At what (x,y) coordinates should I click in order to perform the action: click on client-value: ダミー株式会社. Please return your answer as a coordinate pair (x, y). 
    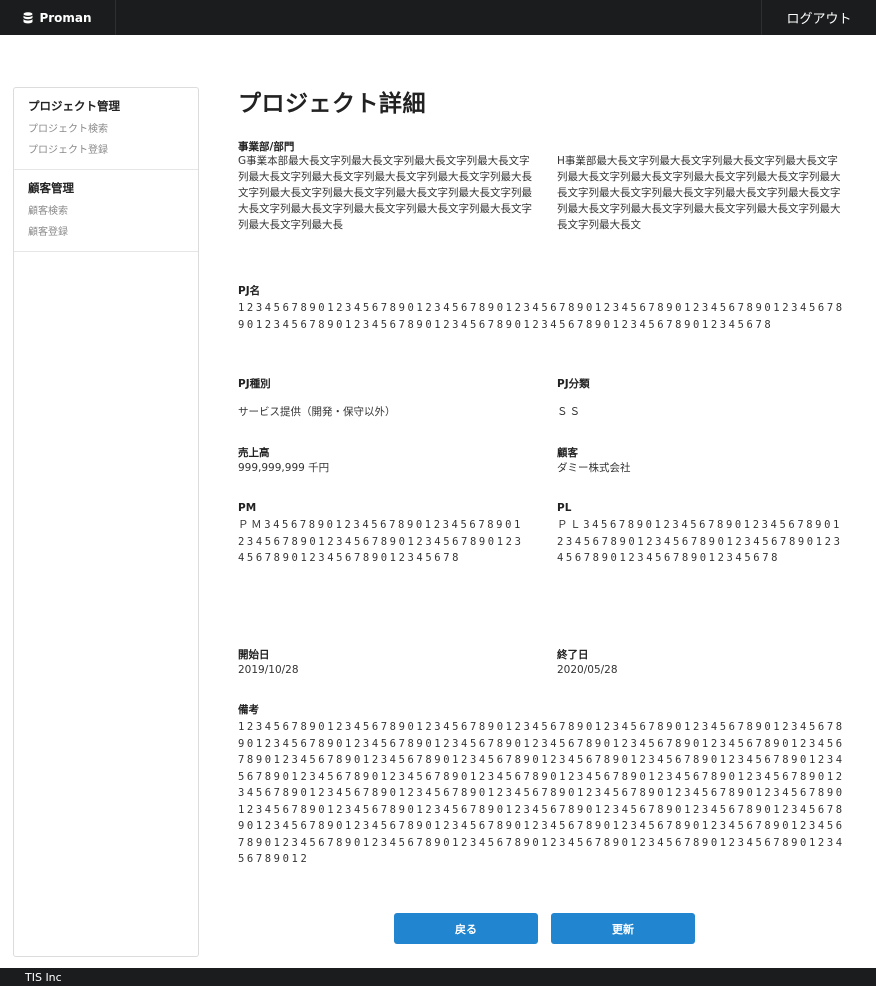
    Looking at the image, I should click on (594, 468).